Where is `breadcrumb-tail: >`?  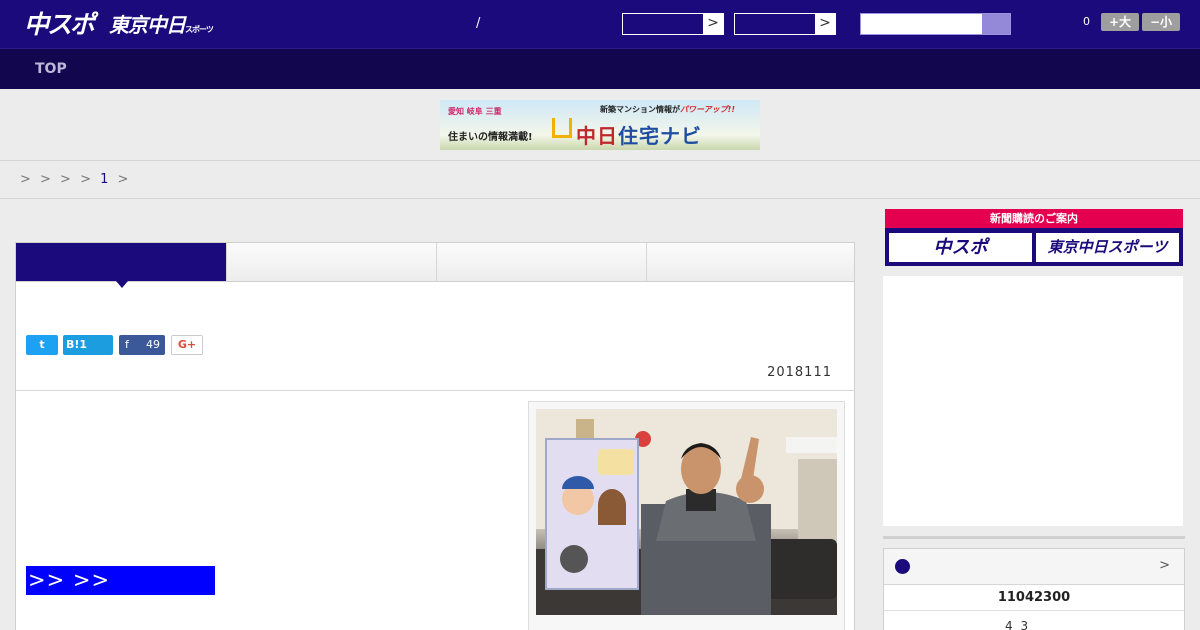
breadcrumb-tail: > is located at coordinates (123, 179).